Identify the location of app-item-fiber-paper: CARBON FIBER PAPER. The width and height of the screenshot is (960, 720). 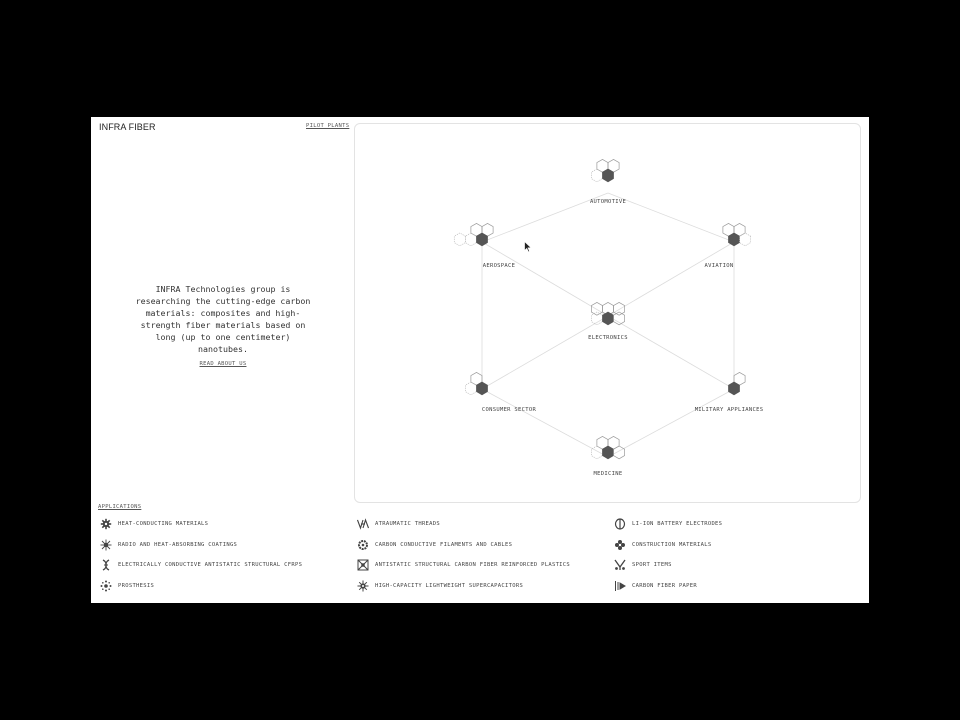
(655, 586).